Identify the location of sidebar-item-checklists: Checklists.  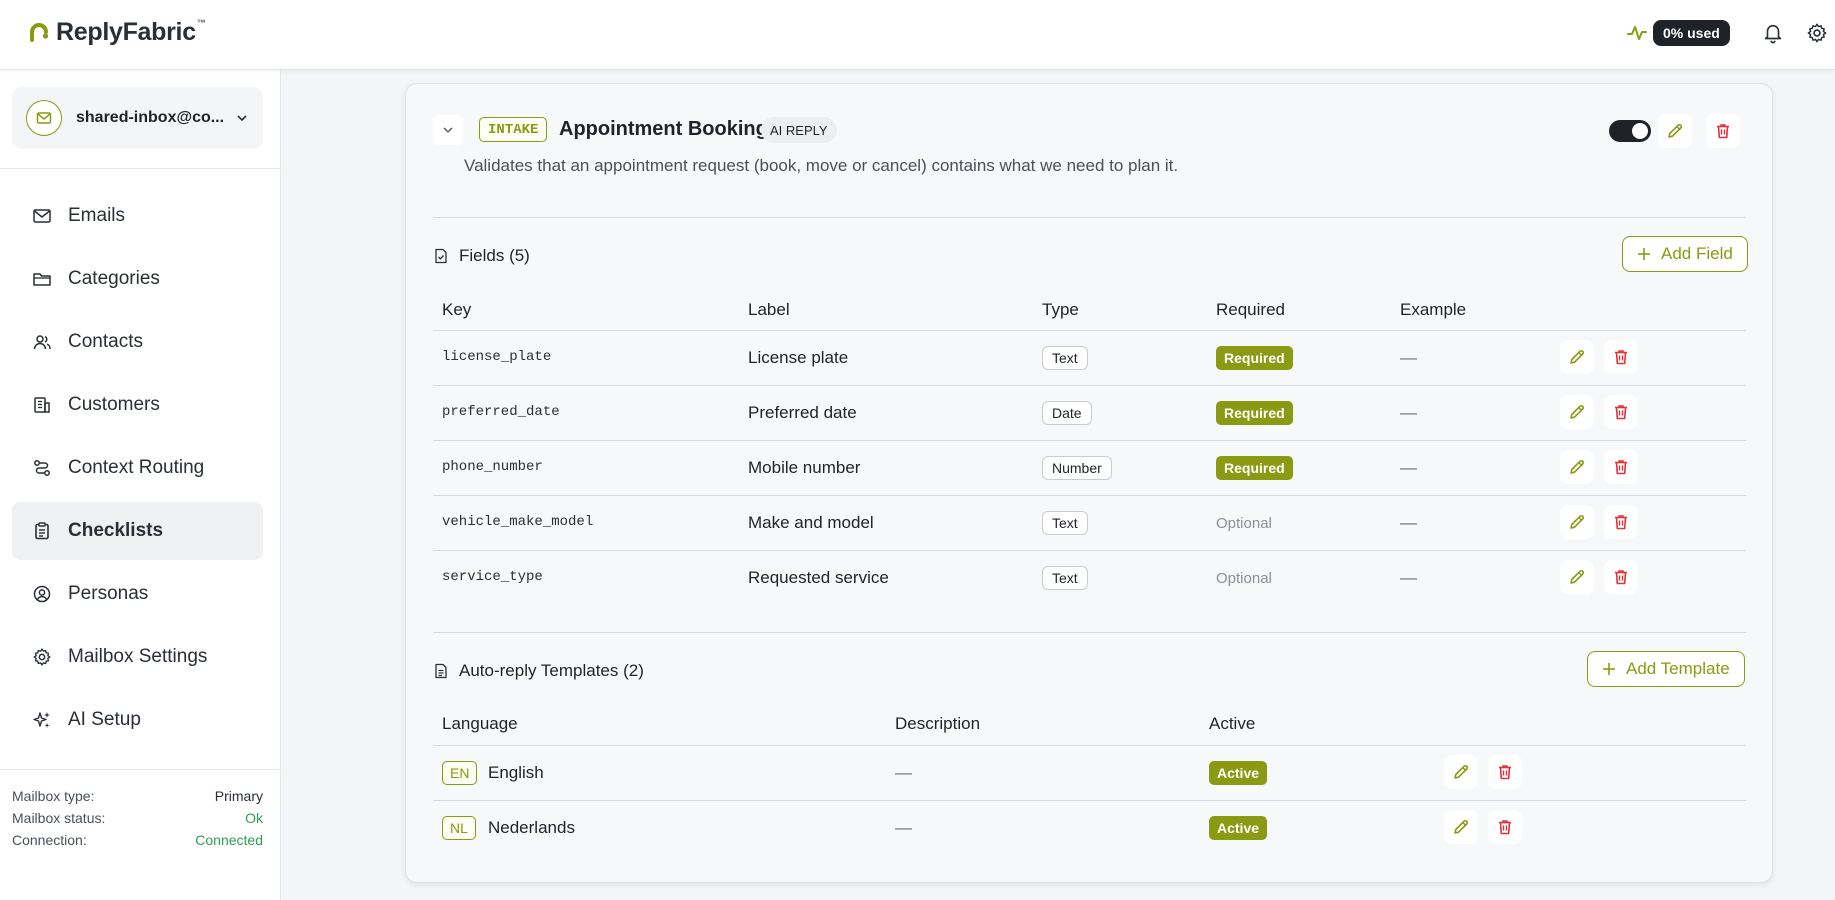
(137, 531).